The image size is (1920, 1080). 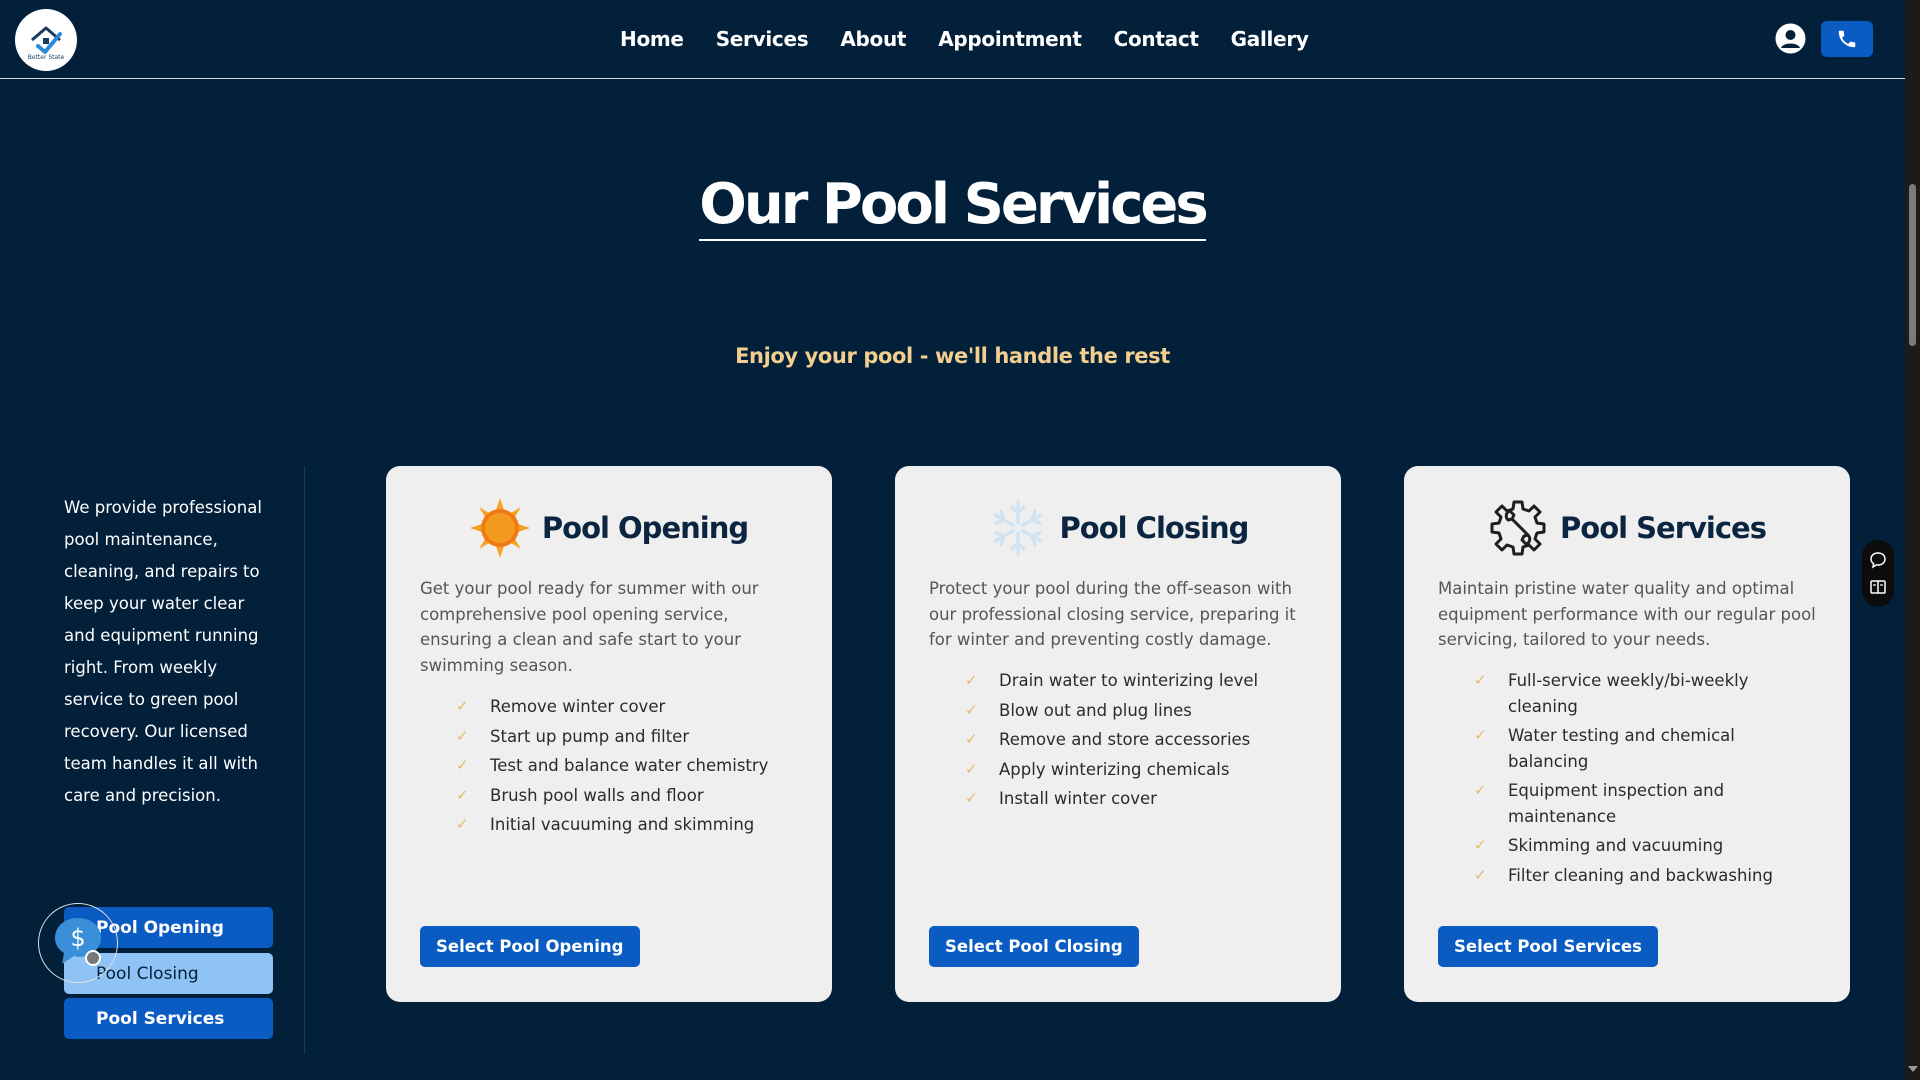 I want to click on page-title-wrapper: Our Pool Services, so click(x=952, y=206).